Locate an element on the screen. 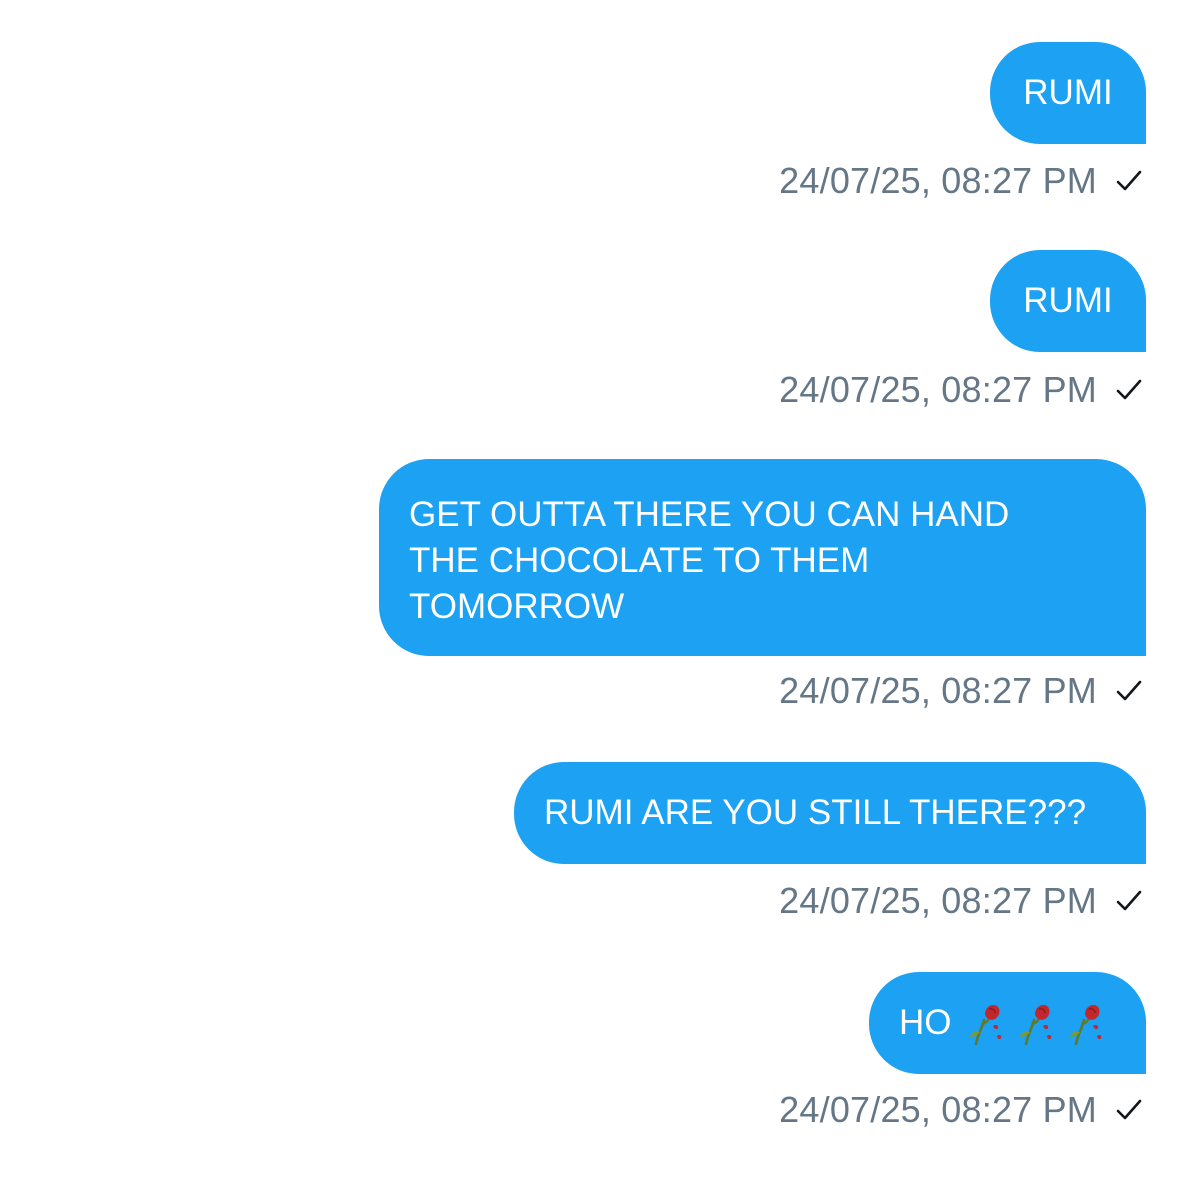 This screenshot has width=1181, height=1200. message-bubble: HO is located at coordinates (1007, 1023).